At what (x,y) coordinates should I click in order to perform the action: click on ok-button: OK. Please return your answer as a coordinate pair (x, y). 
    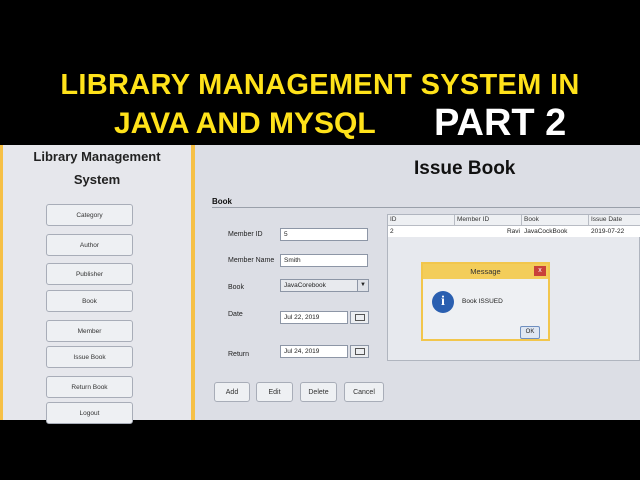
    Looking at the image, I should click on (530, 332).